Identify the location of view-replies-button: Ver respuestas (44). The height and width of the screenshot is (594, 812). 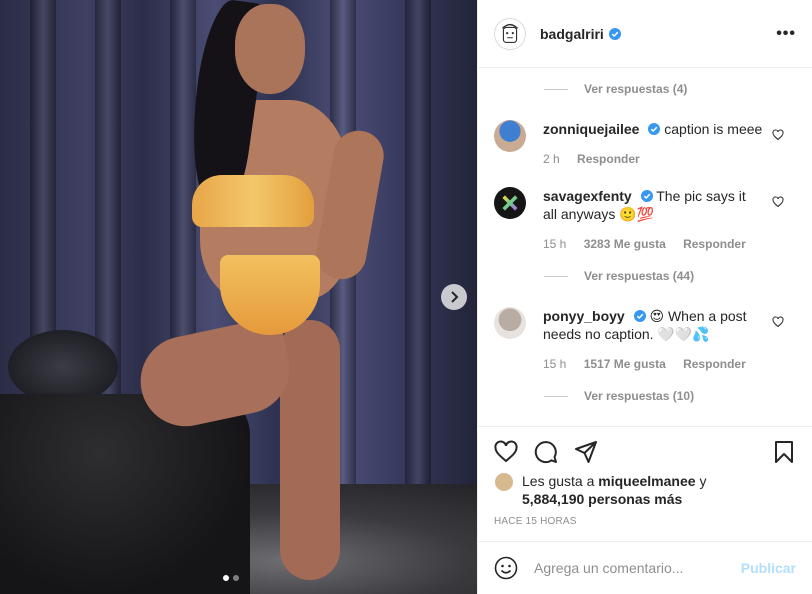
(670, 276).